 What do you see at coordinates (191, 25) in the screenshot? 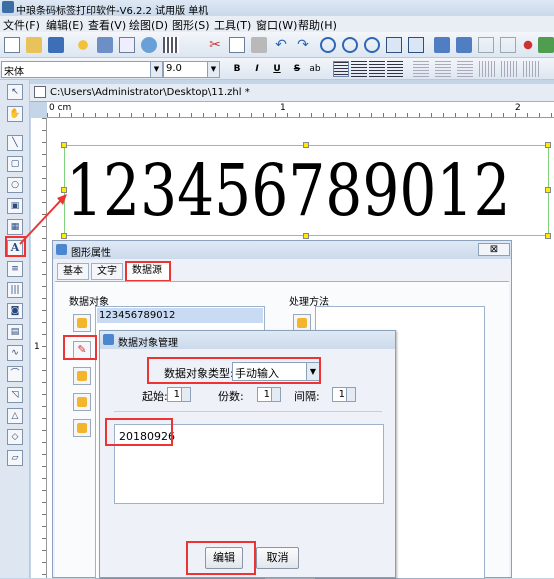
I see `menu-shape: 图形(S)` at bounding box center [191, 25].